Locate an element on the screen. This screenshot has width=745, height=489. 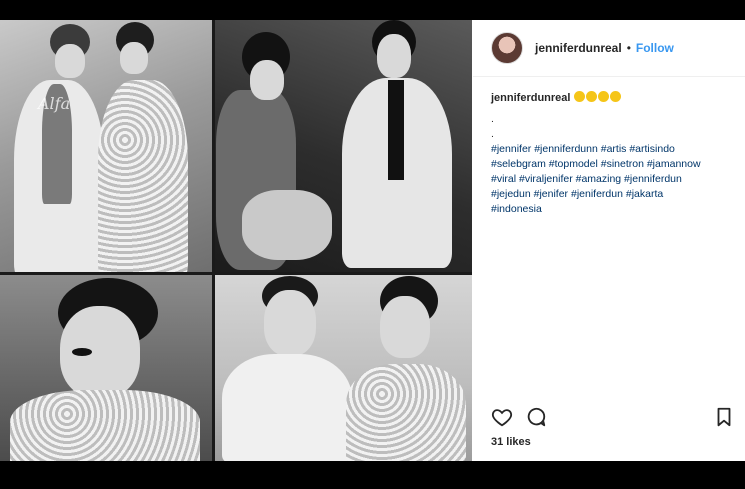
hashtag-line: #indonesia is located at coordinates (609, 209).